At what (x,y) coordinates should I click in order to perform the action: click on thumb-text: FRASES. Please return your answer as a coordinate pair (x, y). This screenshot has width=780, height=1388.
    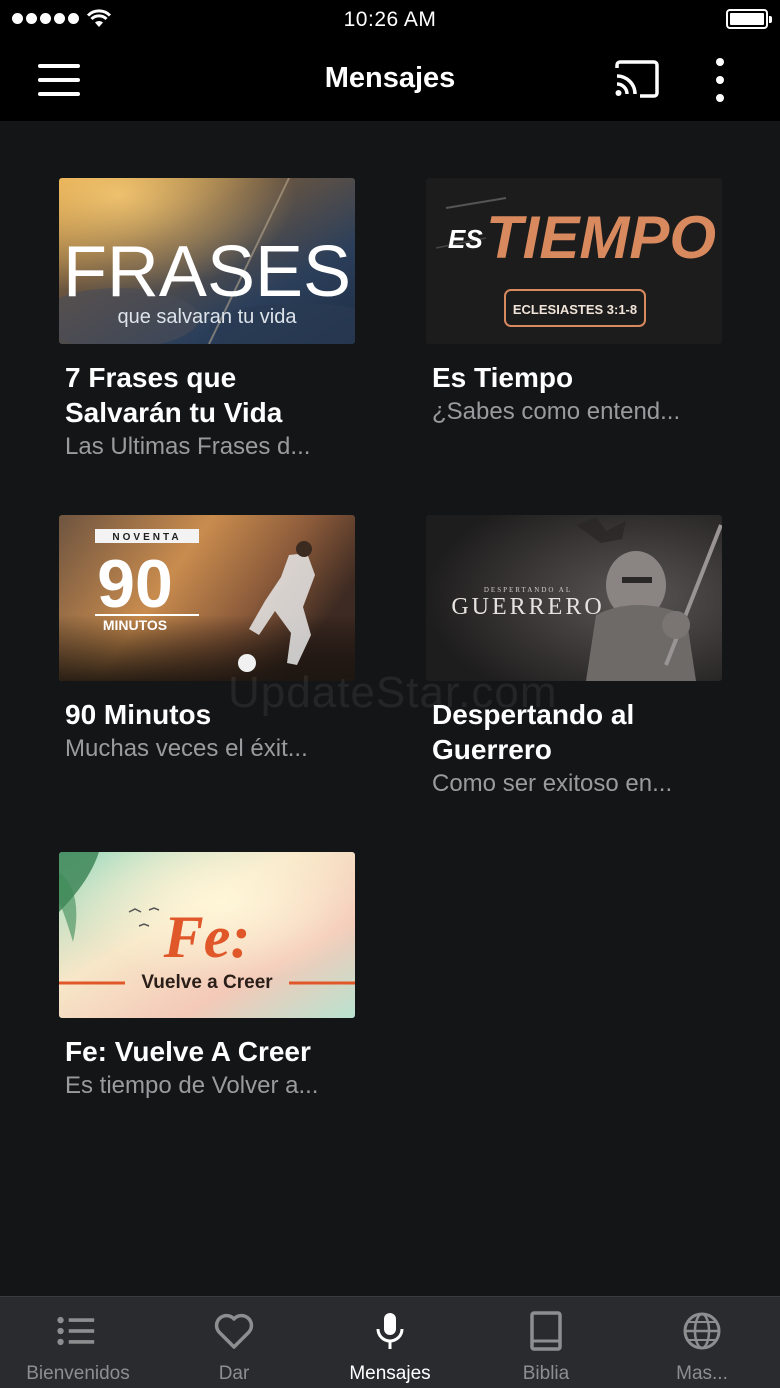
    Looking at the image, I should click on (207, 272).